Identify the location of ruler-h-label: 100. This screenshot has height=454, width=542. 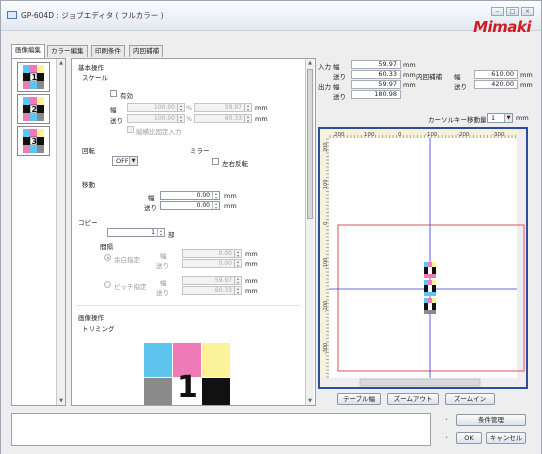
(369, 135).